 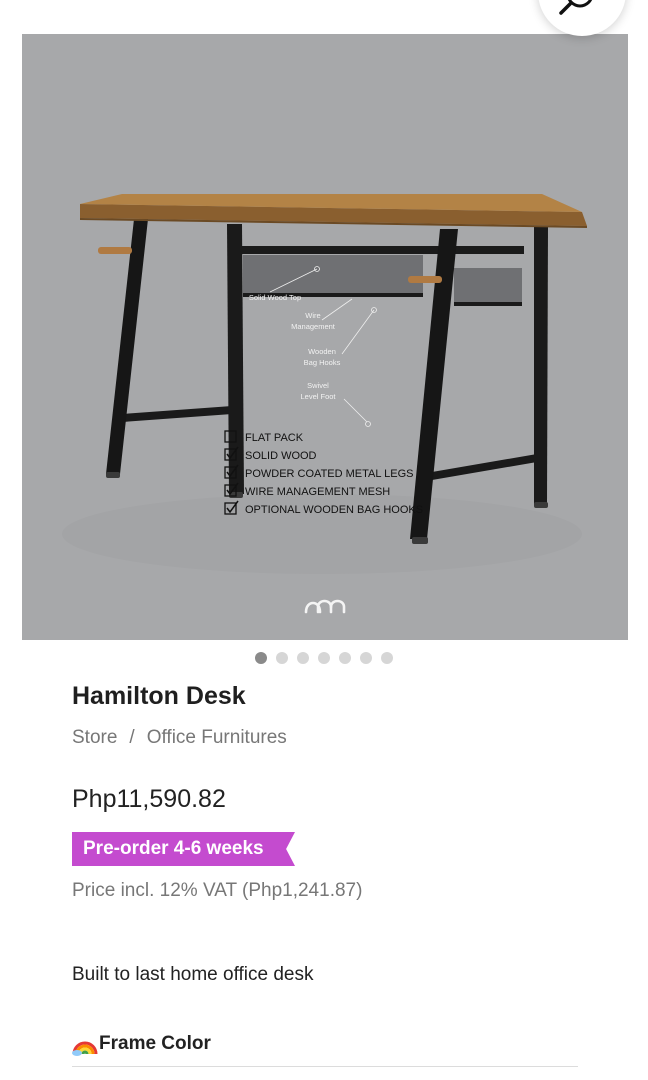 I want to click on breadcrumb-category-link: Office Furnitures, so click(x=217, y=737).